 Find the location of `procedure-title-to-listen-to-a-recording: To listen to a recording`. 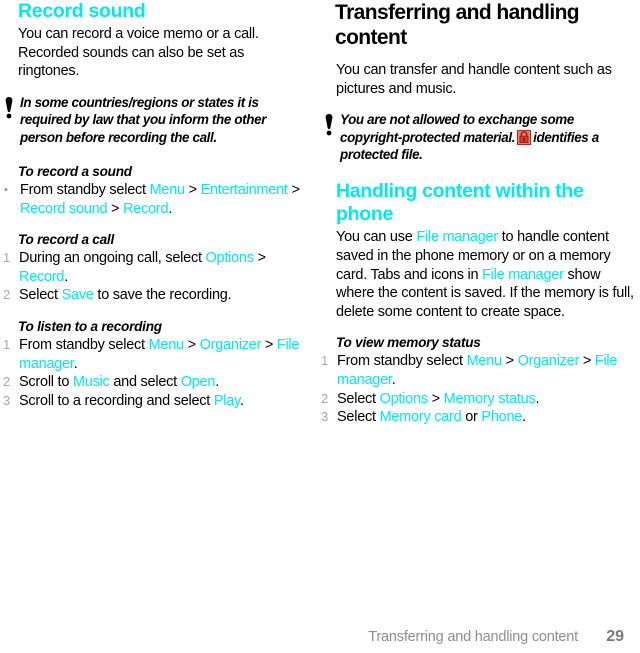

procedure-title-to-listen-to-a-recording: To listen to a recording is located at coordinates (90, 326).